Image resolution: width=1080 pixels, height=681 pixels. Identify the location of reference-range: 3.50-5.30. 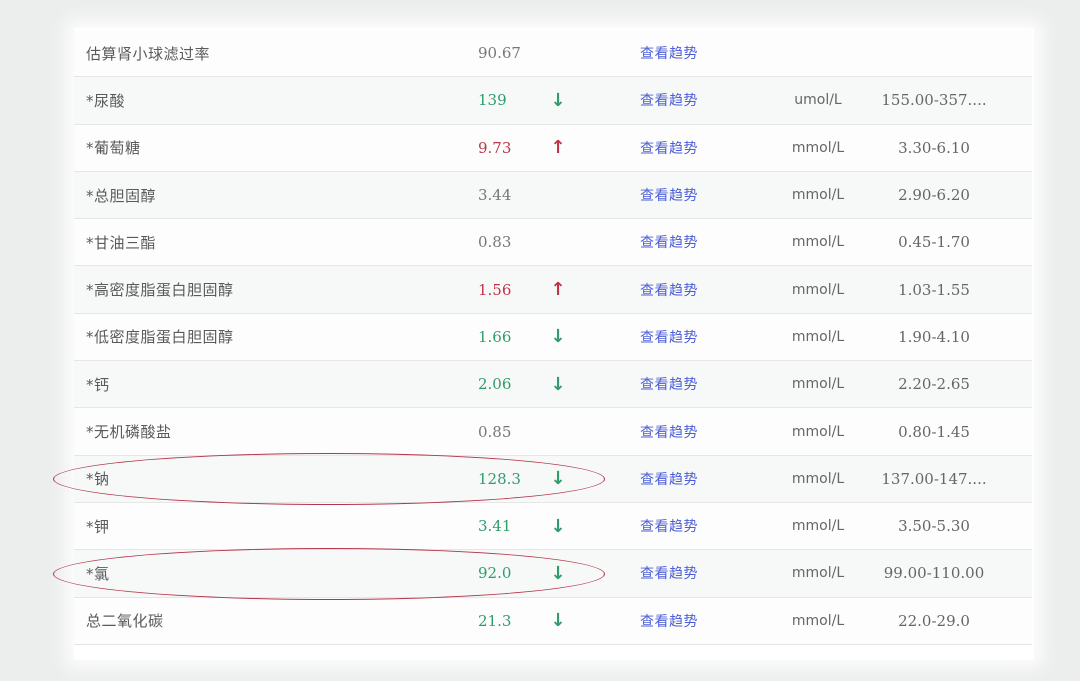
(934, 526).